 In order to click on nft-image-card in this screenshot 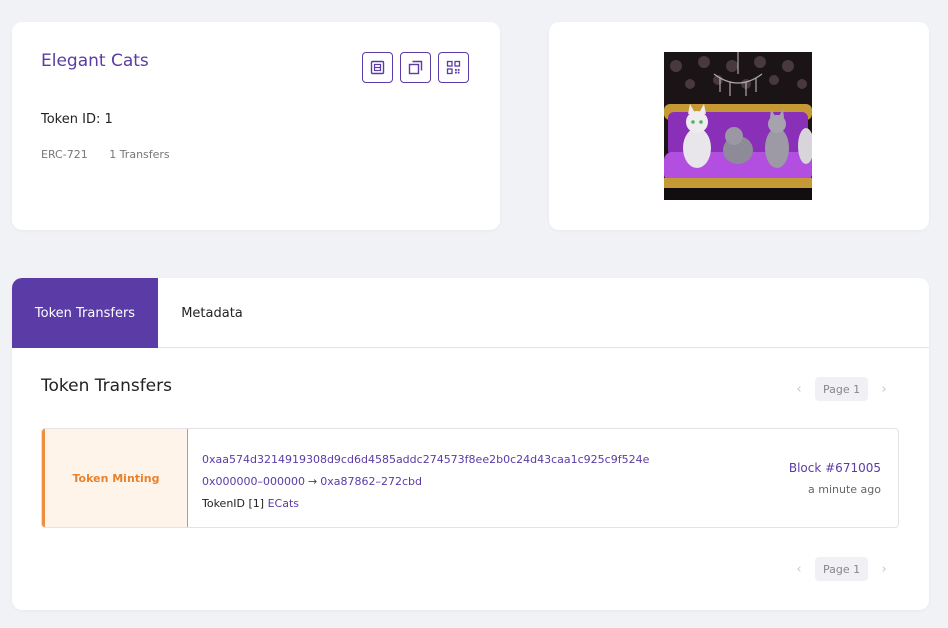, I will do `click(739, 126)`.